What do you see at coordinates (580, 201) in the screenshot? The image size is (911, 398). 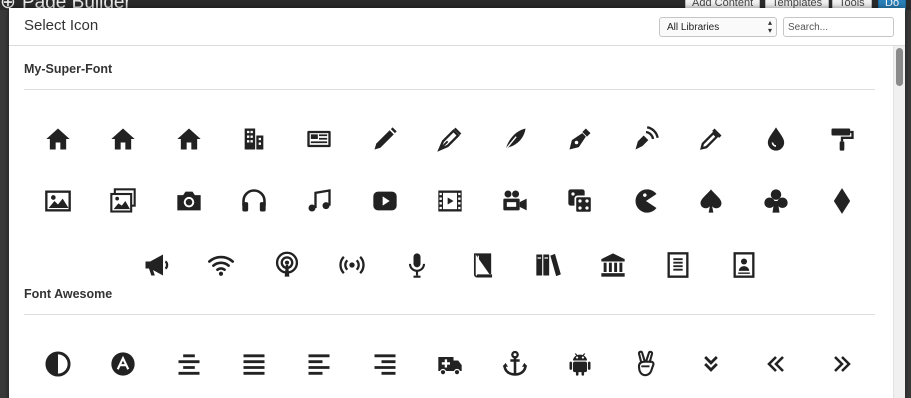 I see `dice-icon` at bounding box center [580, 201].